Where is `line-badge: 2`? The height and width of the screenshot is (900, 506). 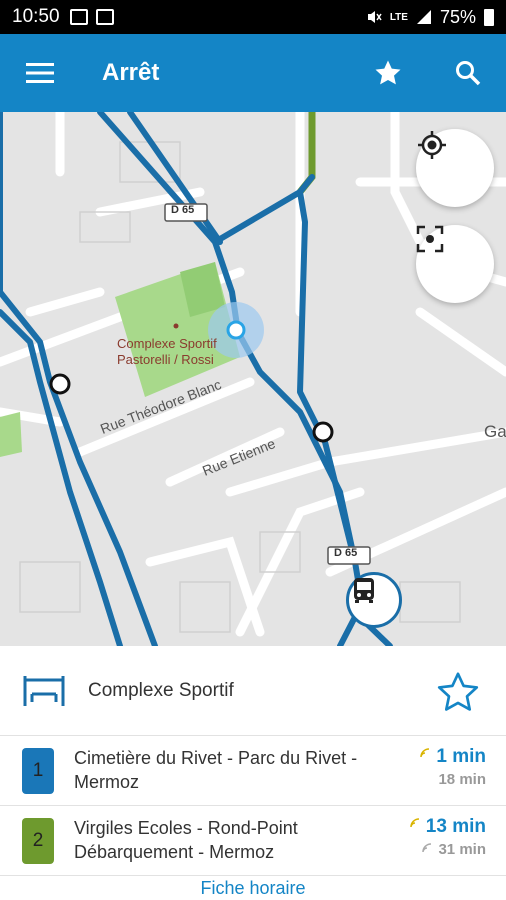 line-badge: 2 is located at coordinates (38, 841).